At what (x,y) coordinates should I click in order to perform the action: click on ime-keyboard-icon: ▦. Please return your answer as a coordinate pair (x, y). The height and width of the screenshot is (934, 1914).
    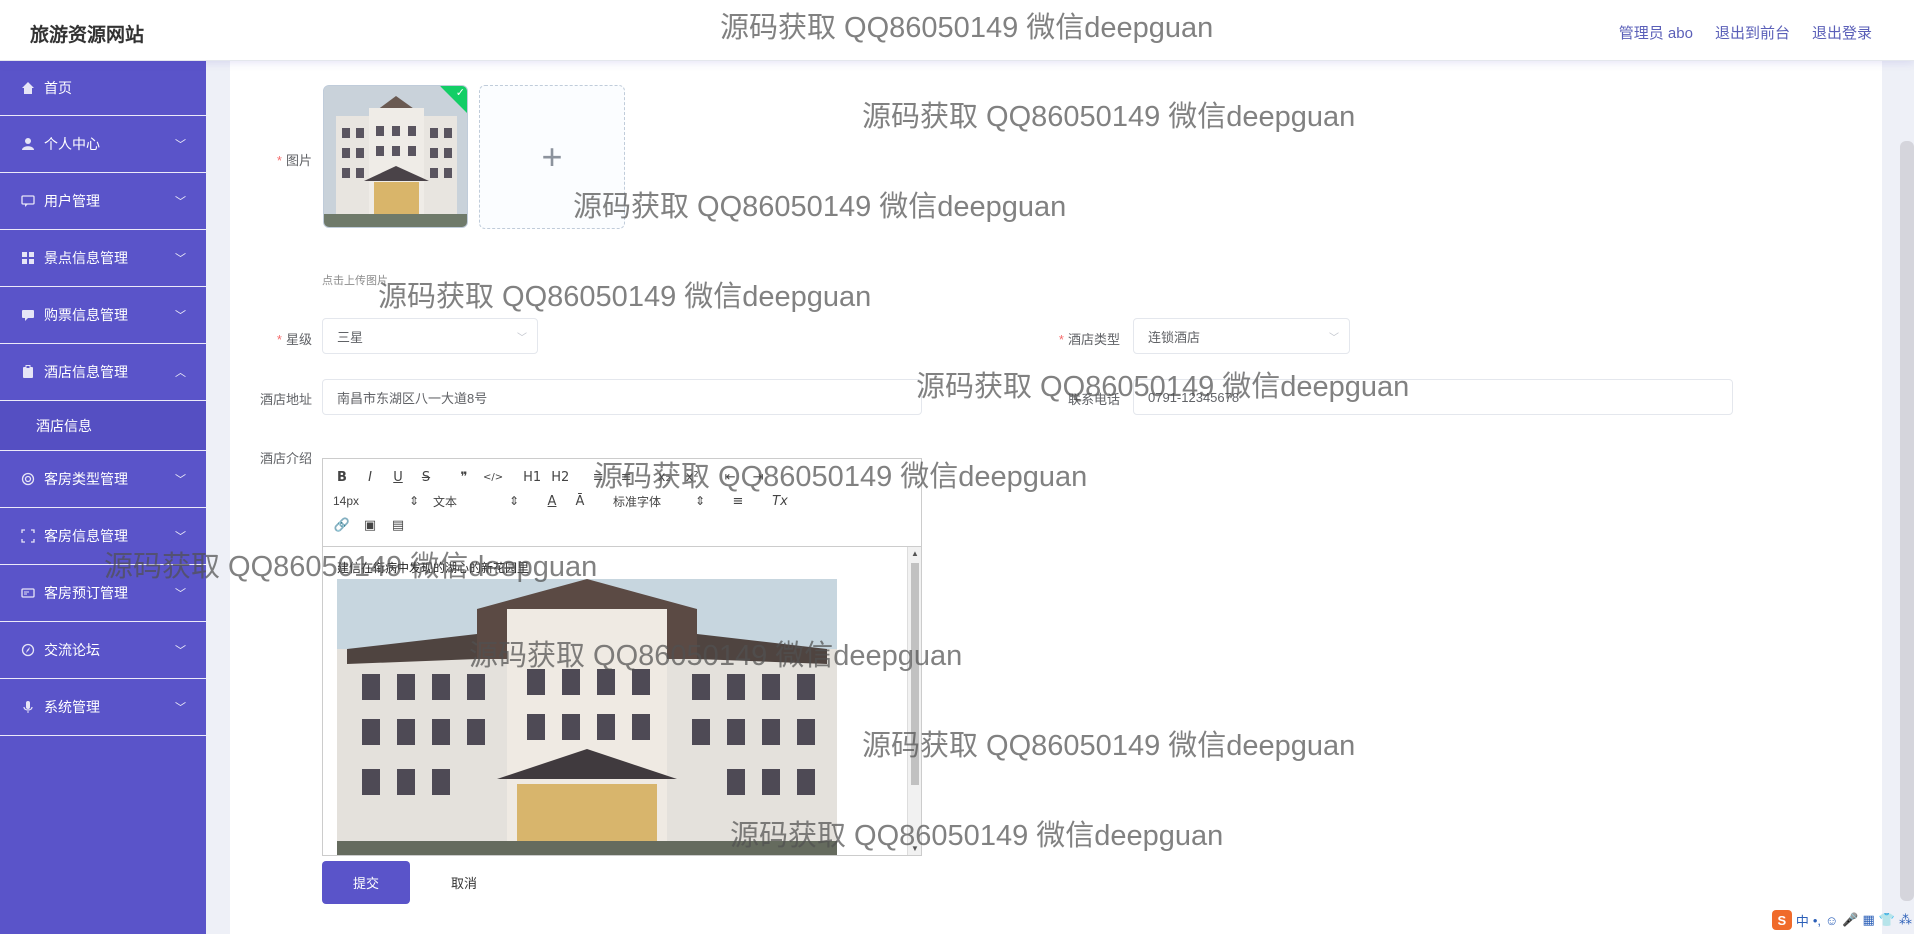
    Looking at the image, I should click on (1869, 920).